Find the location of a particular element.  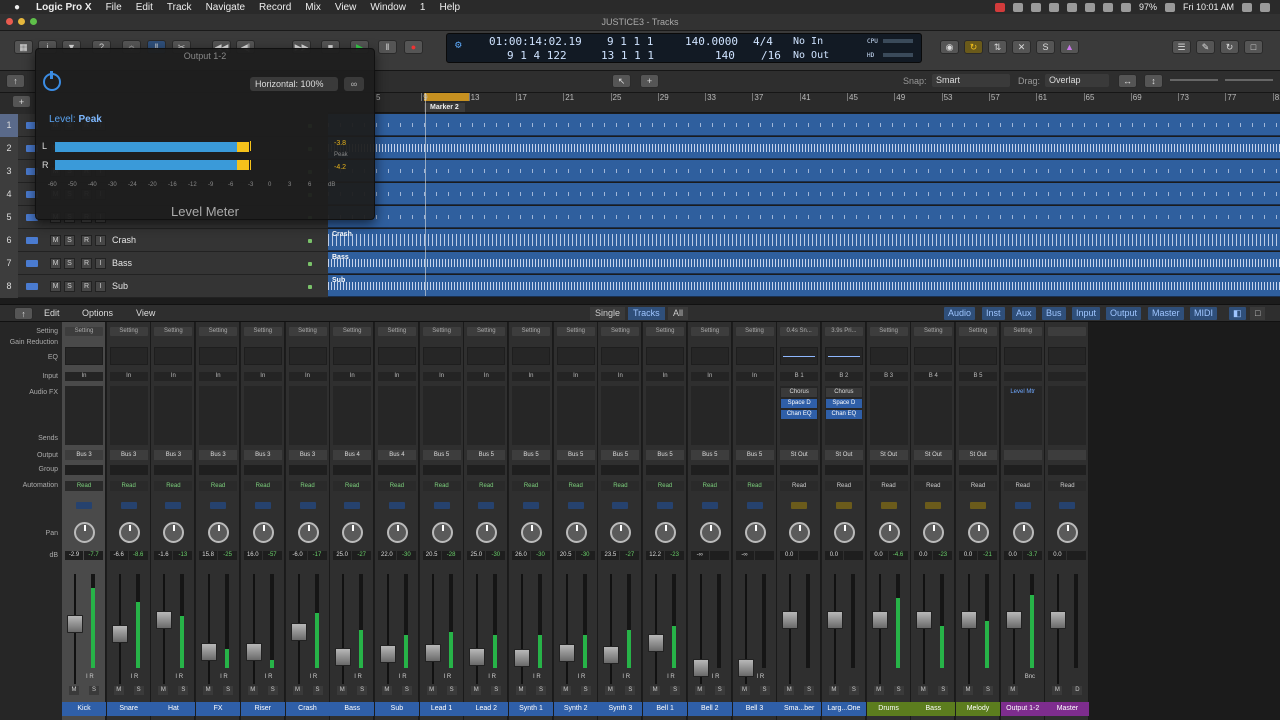

level-mode: Level: Peak is located at coordinates (75, 119).